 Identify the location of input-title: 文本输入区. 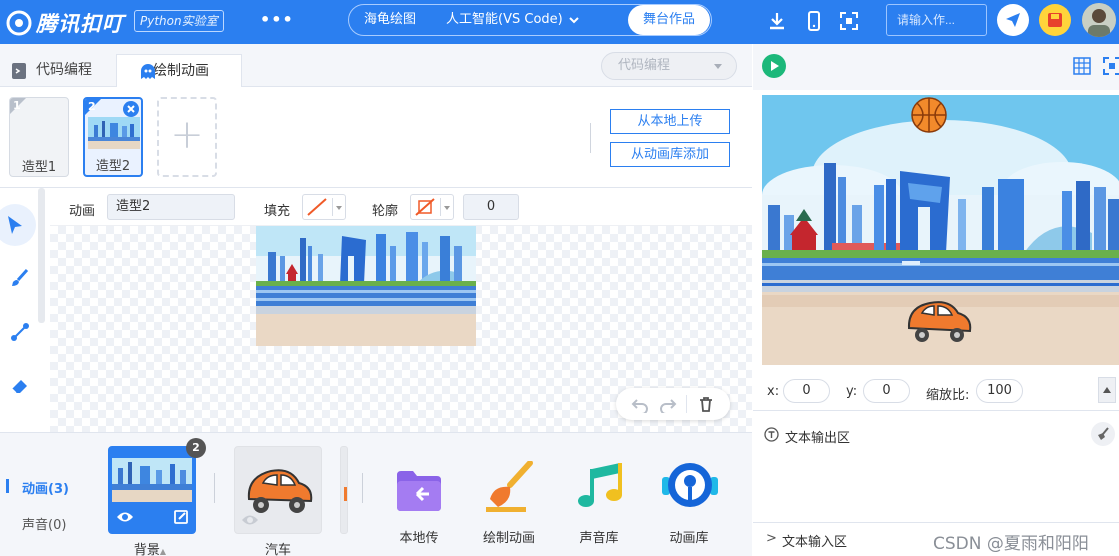
(815, 542).